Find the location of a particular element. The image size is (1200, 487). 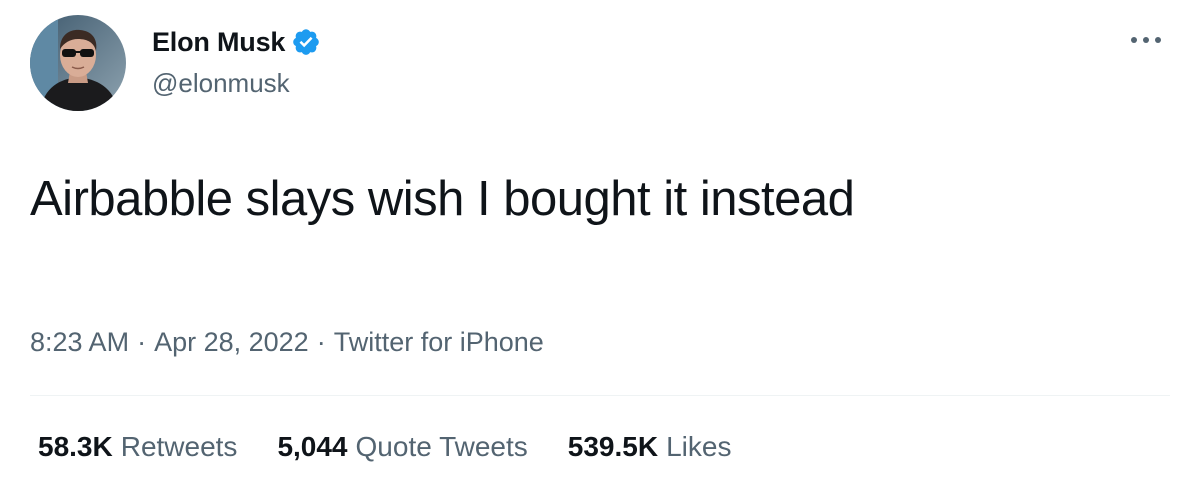

tweet-meta: 8:23 AM · Apr 28, 2022 · Twitter for iPhone is located at coordinates (287, 342).